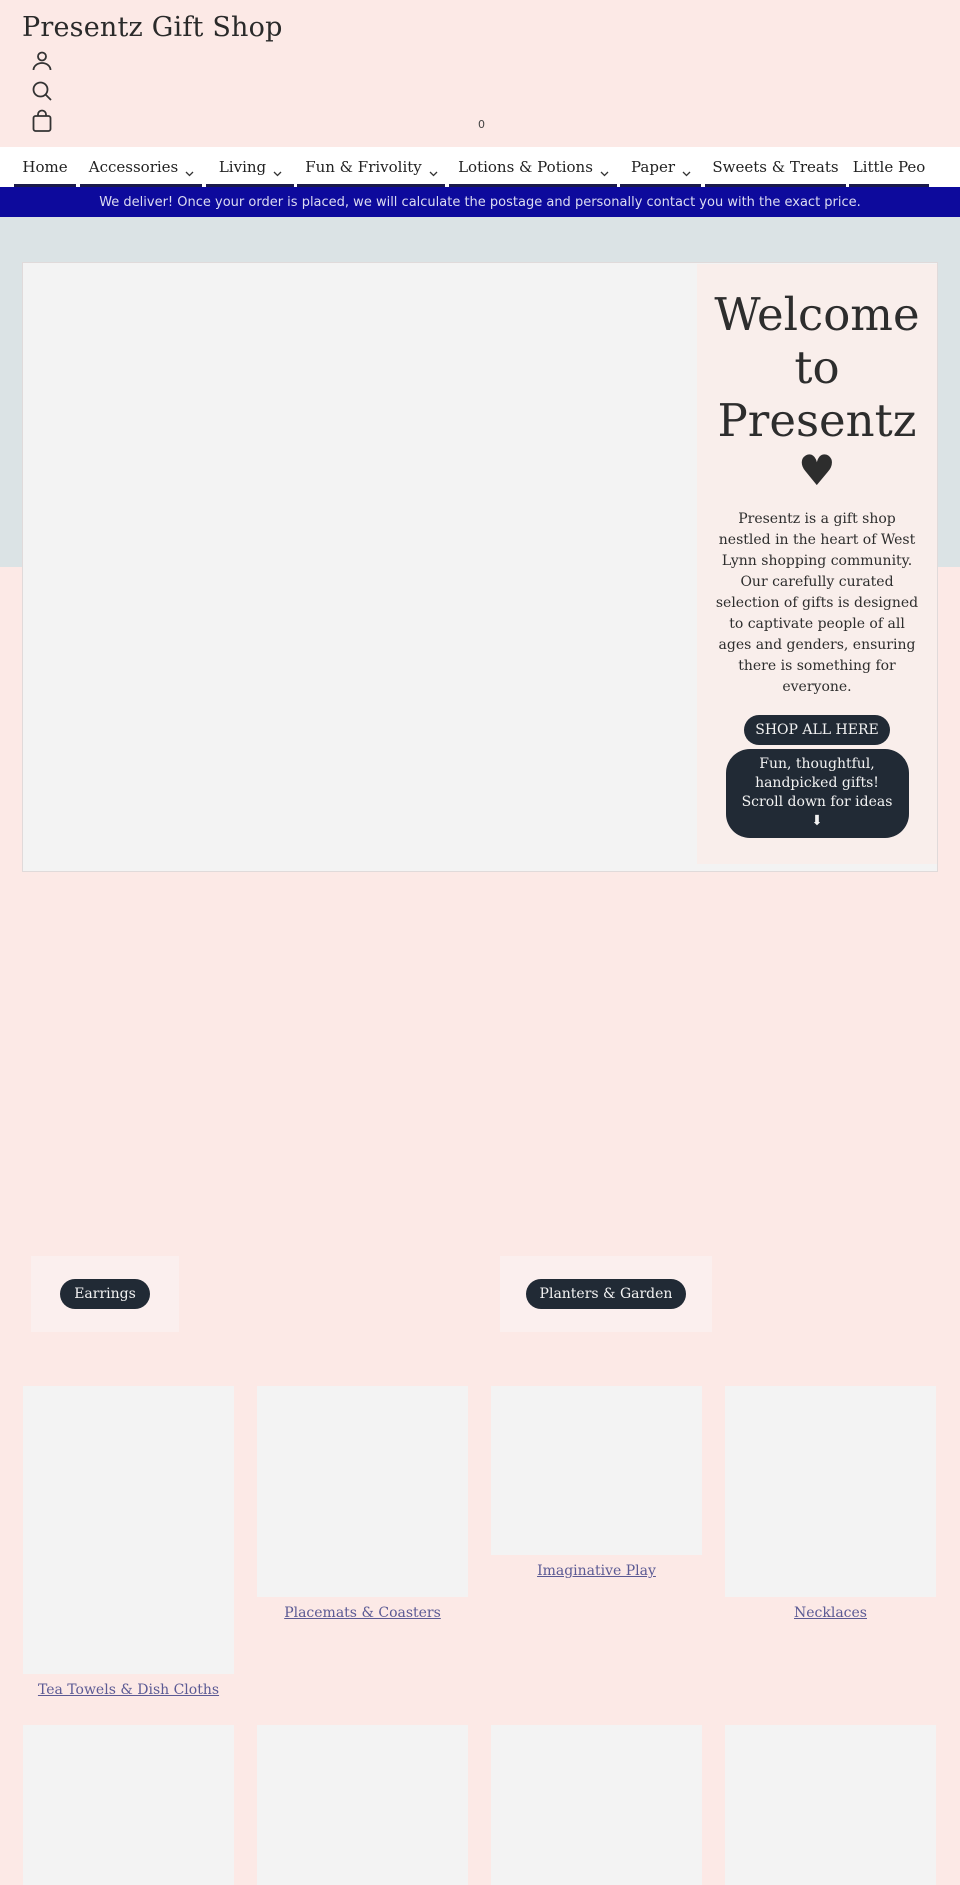 The height and width of the screenshot is (1885, 960). What do you see at coordinates (830, 1491) in the screenshot?
I see `necklaces-image` at bounding box center [830, 1491].